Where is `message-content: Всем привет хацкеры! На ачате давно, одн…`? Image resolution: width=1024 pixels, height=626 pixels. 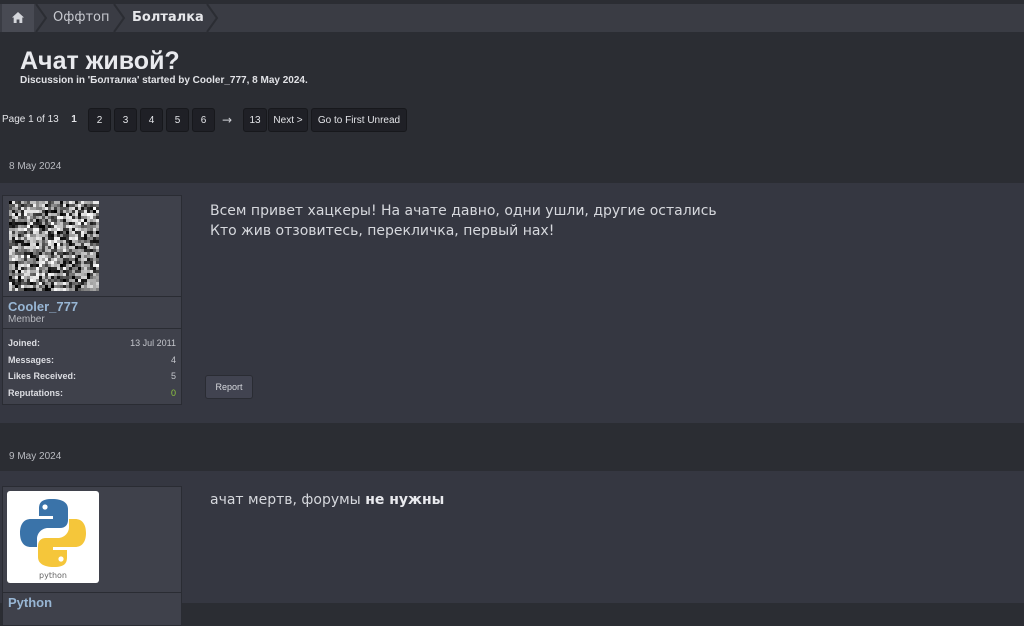
message-content: Всем привет хацкеры! На ачате давно, одн… is located at coordinates (463, 221).